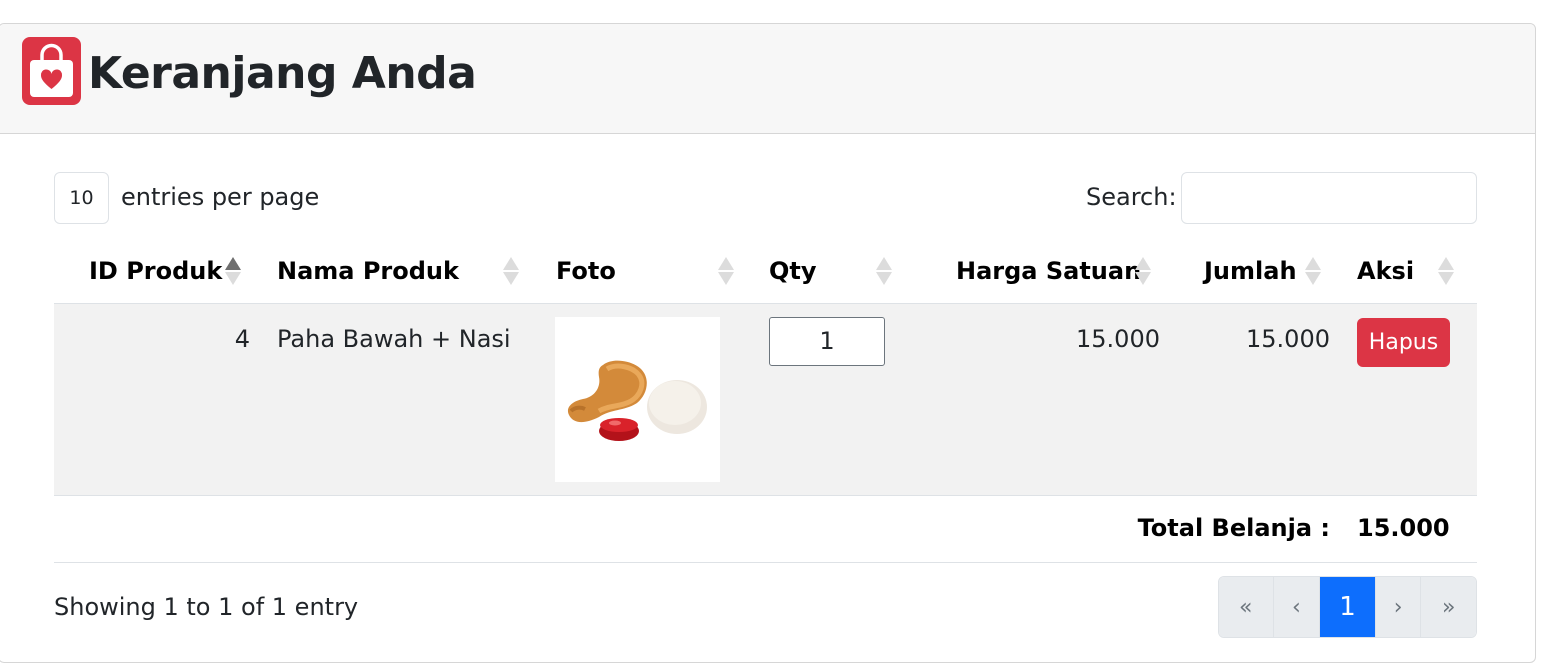 The height and width of the screenshot is (663, 1559). What do you see at coordinates (282, 73) in the screenshot?
I see `page-title: Keranjang Anda` at bounding box center [282, 73].